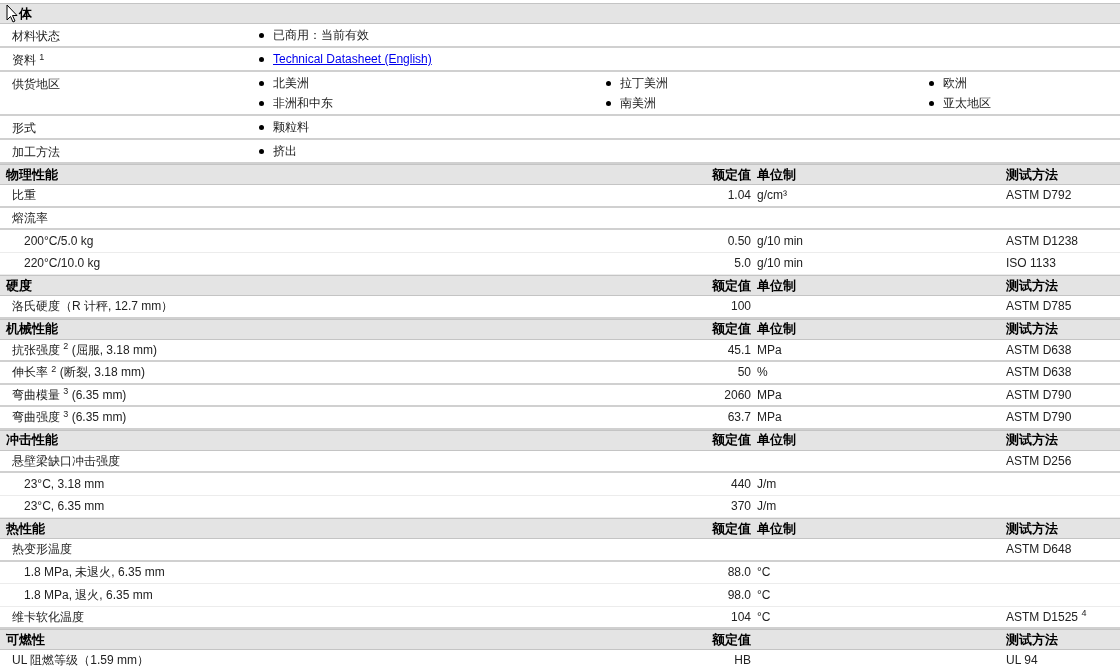 The image size is (1120, 667). I want to click on section-title: 热性能, so click(25, 528).